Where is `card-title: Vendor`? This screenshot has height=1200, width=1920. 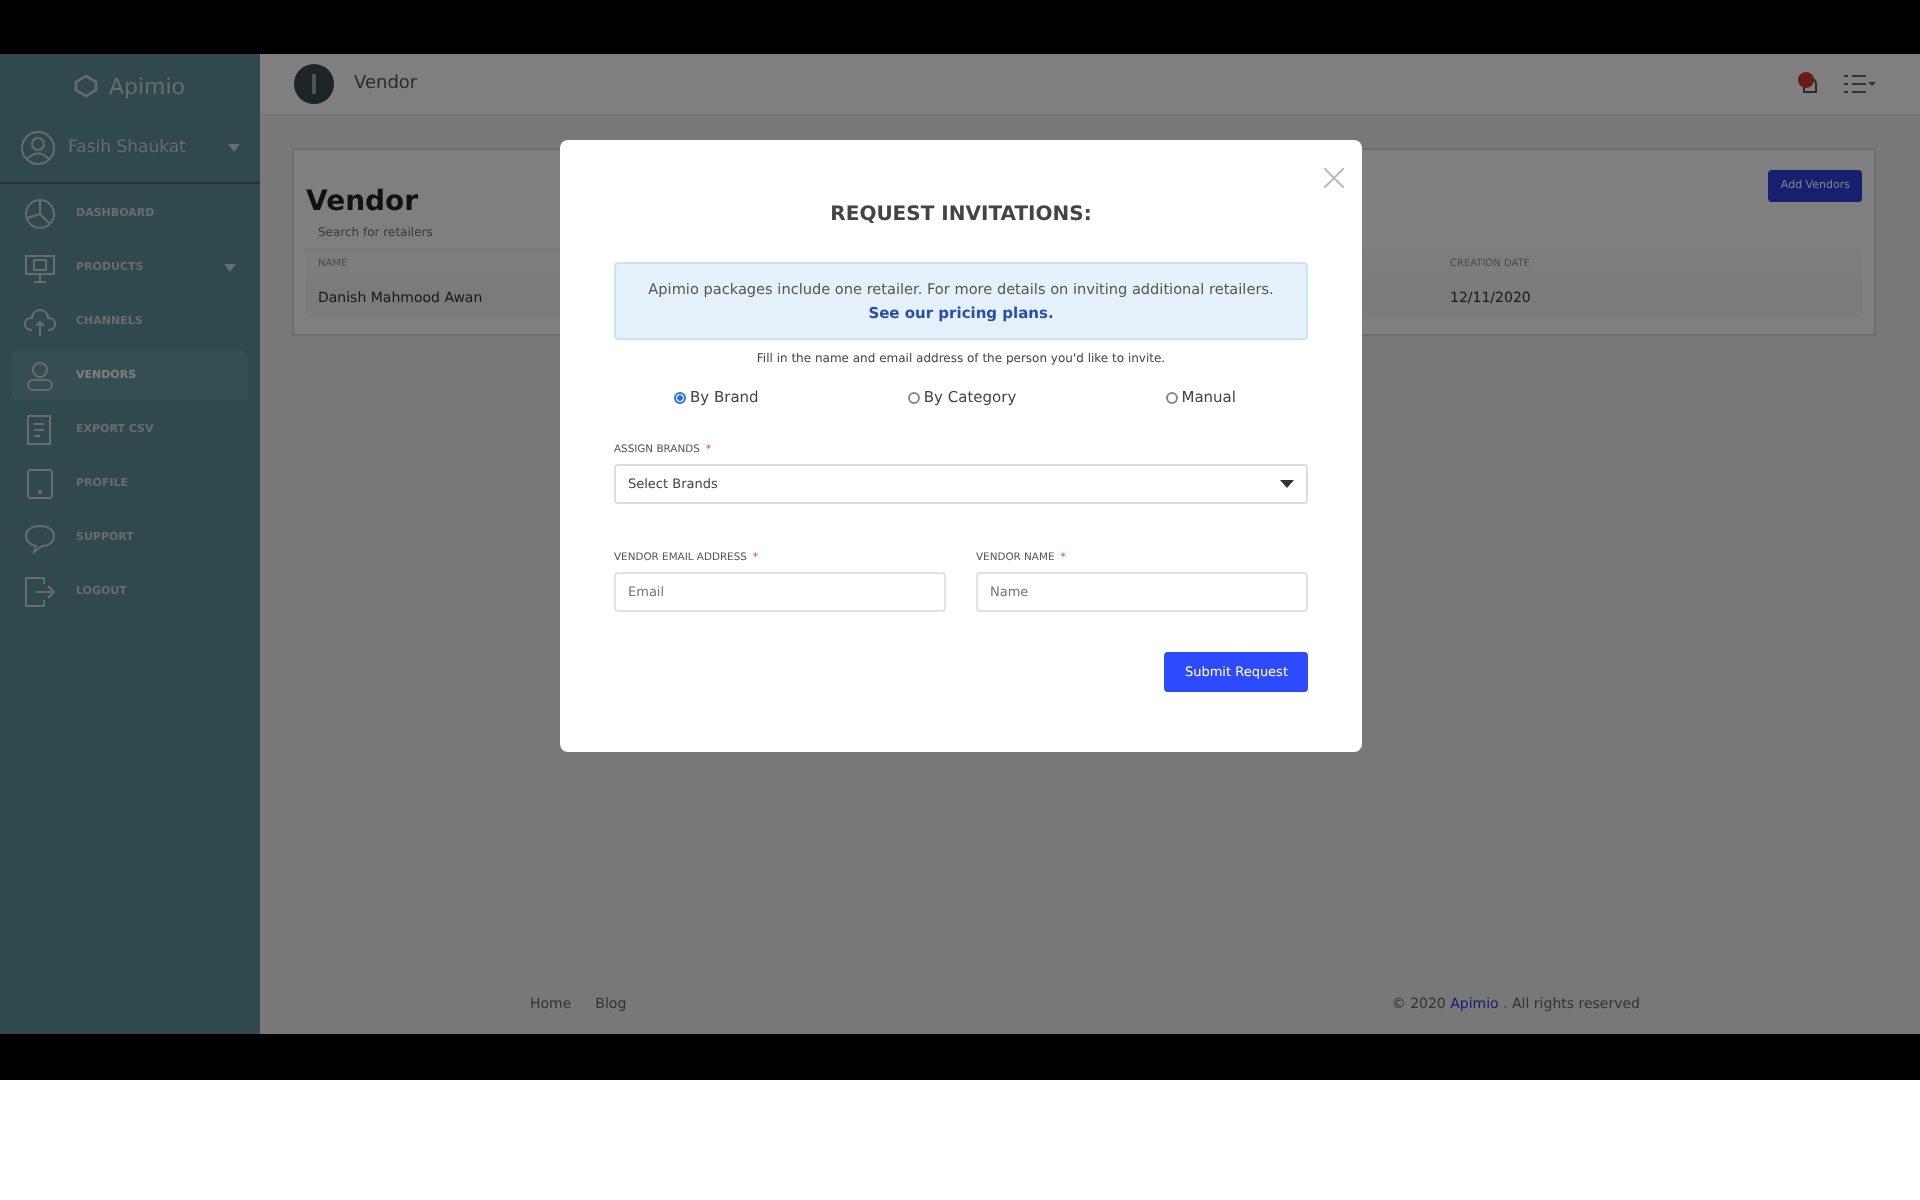
card-title: Vendor is located at coordinates (362, 202).